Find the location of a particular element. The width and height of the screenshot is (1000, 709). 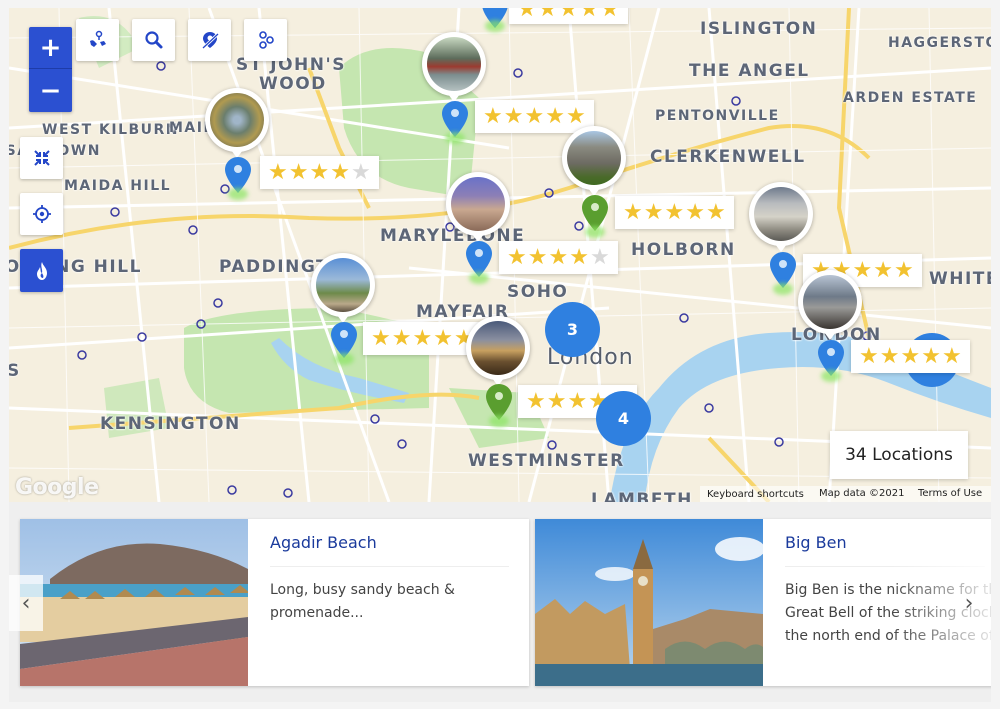

search-button is located at coordinates (153, 40).